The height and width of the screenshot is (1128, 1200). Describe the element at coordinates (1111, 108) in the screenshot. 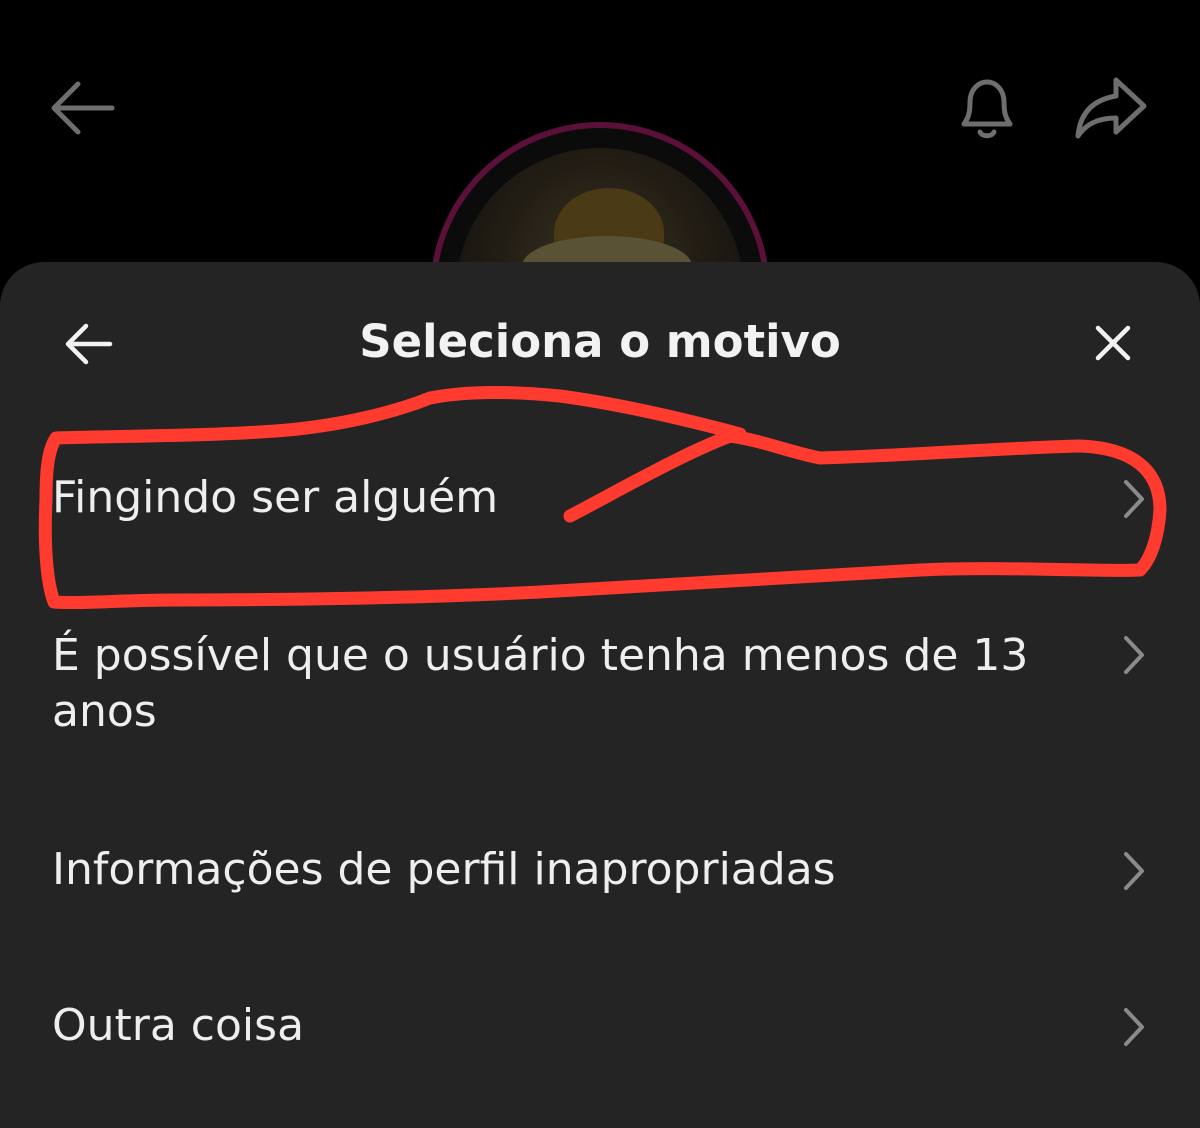

I see `share-arrow-icon` at that location.